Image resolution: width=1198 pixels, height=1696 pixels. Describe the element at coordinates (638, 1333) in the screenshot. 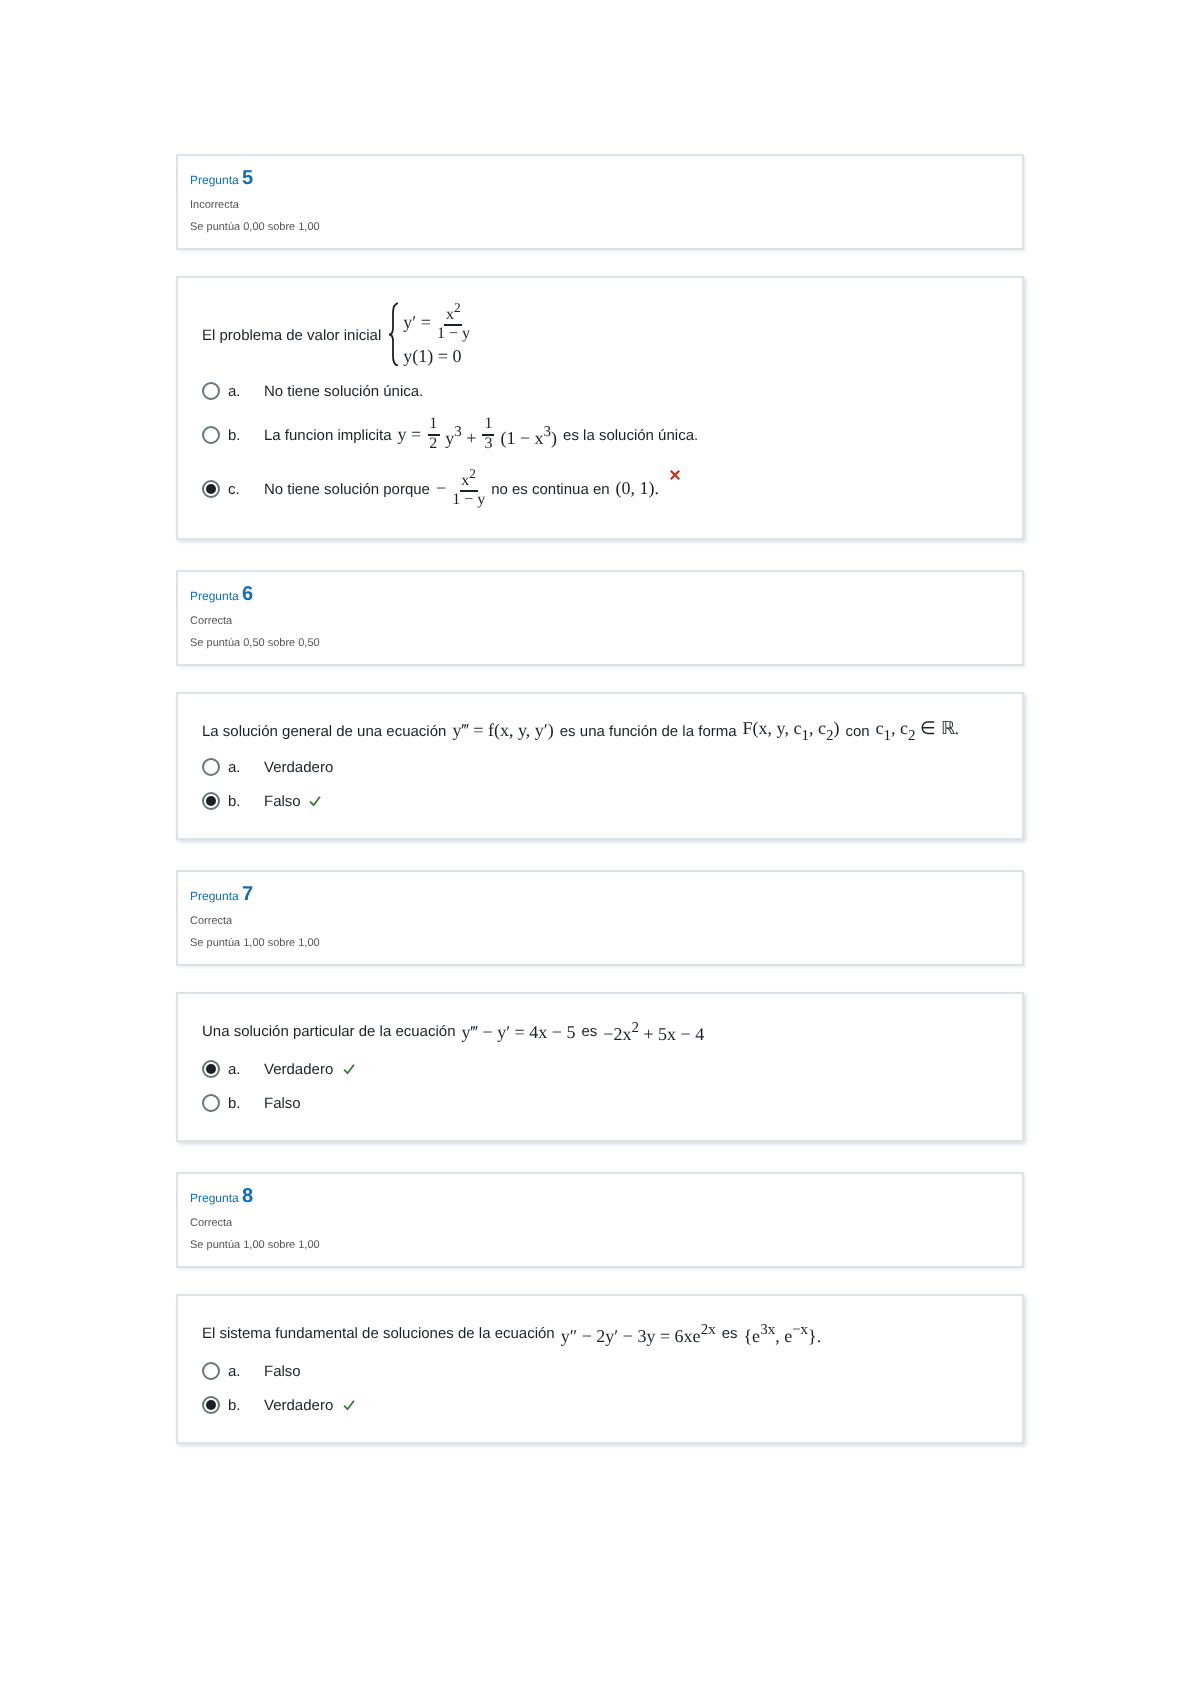

I see `math-expression: y″ − 2y′ − 3y = 6xe$^{2x}$` at that location.